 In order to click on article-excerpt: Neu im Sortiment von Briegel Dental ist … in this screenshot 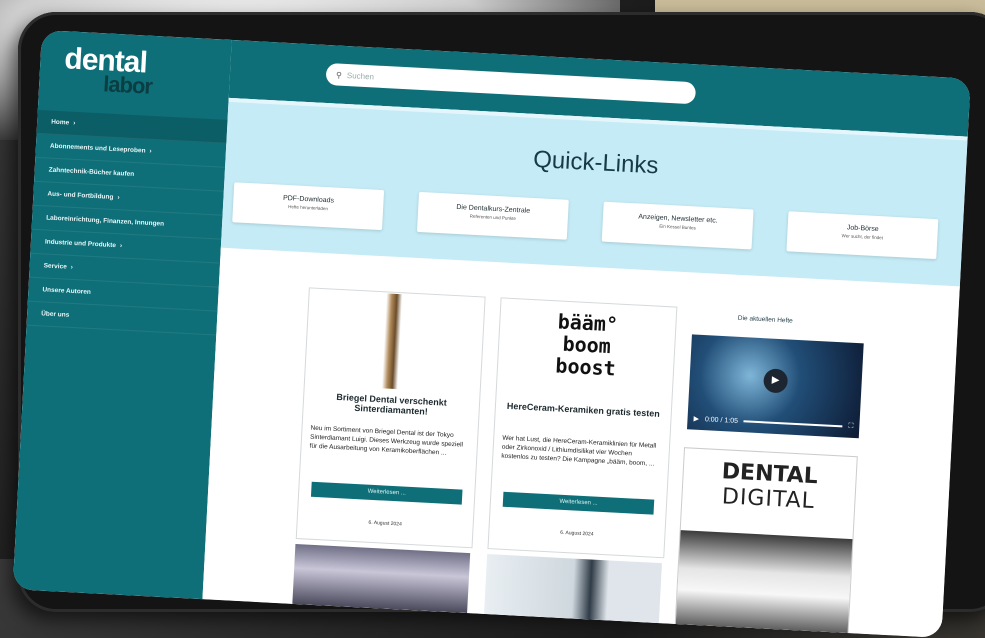, I will do `click(386, 440)`.